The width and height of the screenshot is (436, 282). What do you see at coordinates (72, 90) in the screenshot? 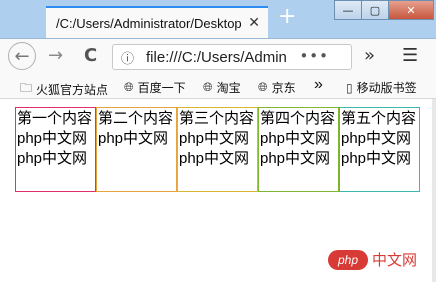
I see `bookmark-label: 火狐官方站点` at bounding box center [72, 90].